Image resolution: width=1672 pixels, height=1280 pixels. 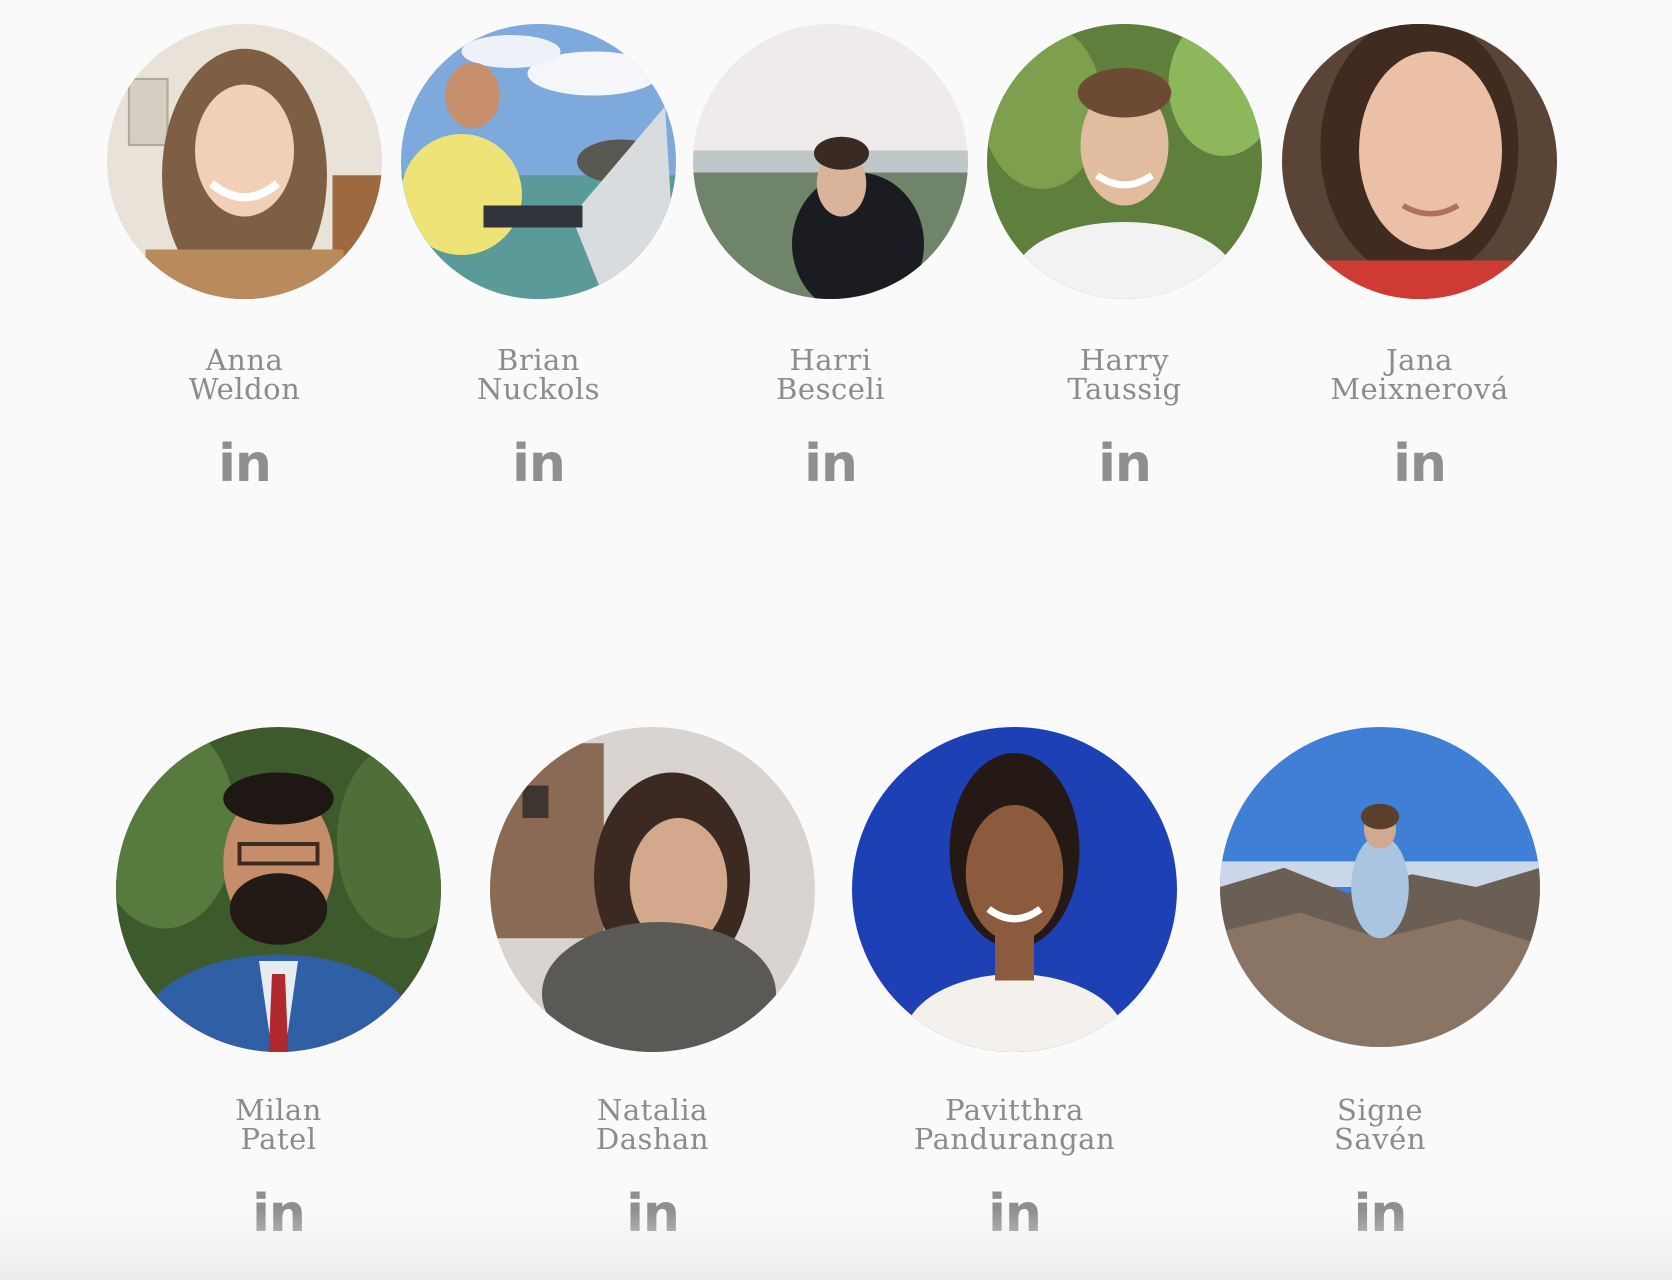 What do you see at coordinates (1014, 1110) in the screenshot?
I see `member-first-name: Pavitthra` at bounding box center [1014, 1110].